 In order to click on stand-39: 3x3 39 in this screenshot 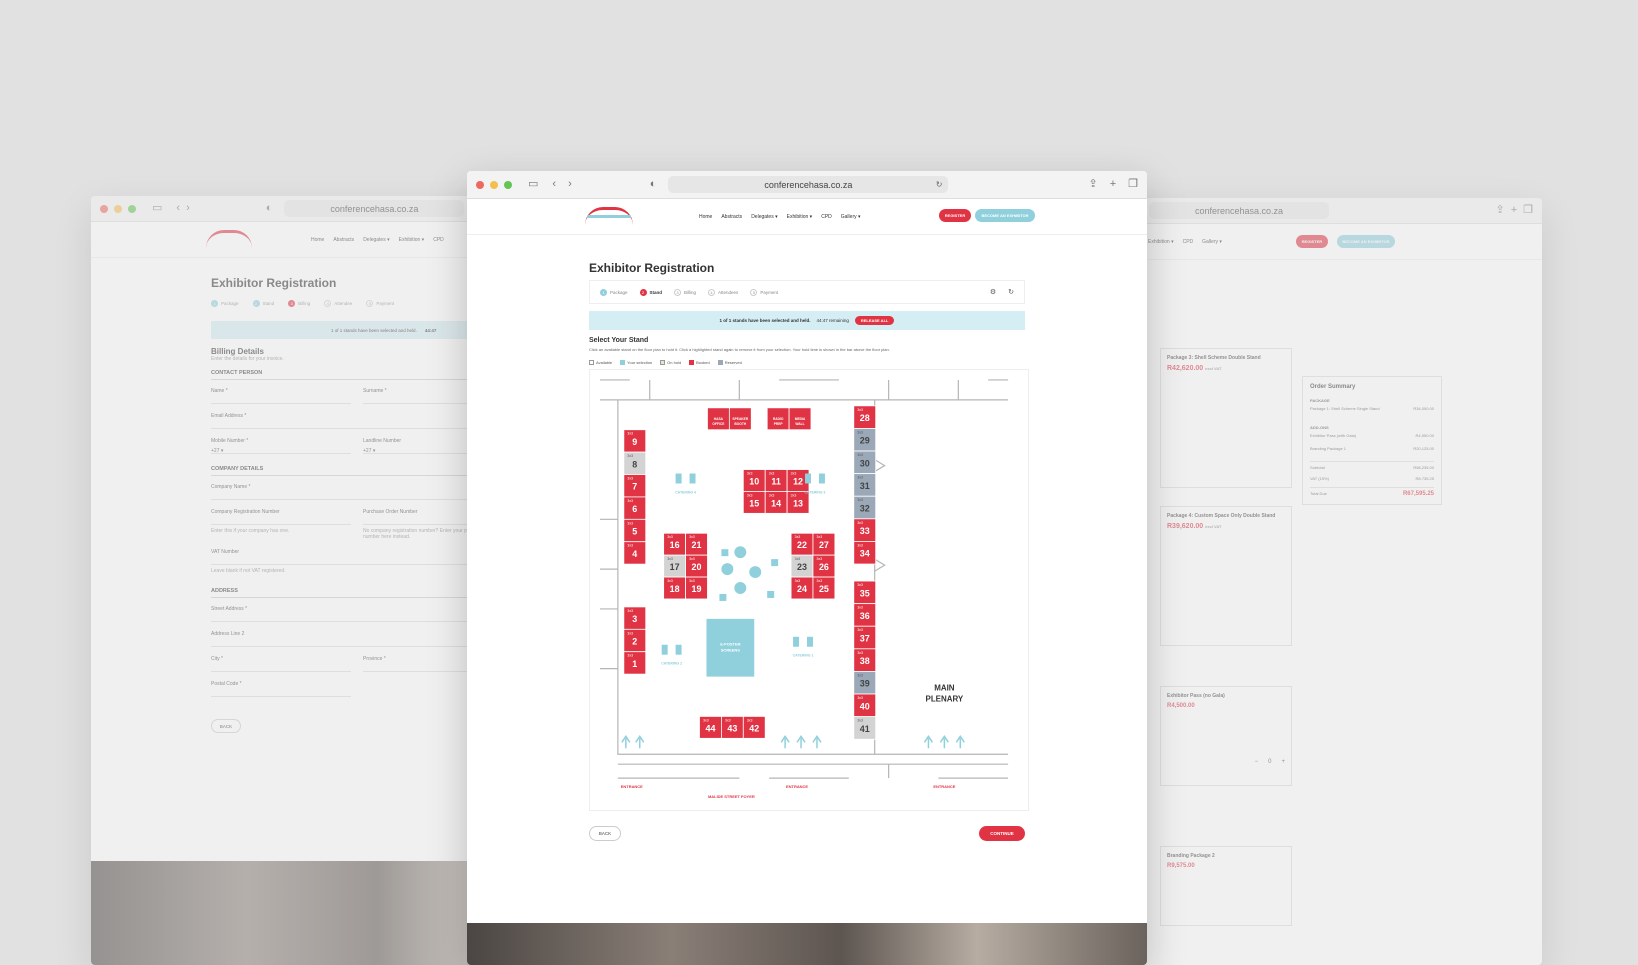, I will do `click(865, 683)`.